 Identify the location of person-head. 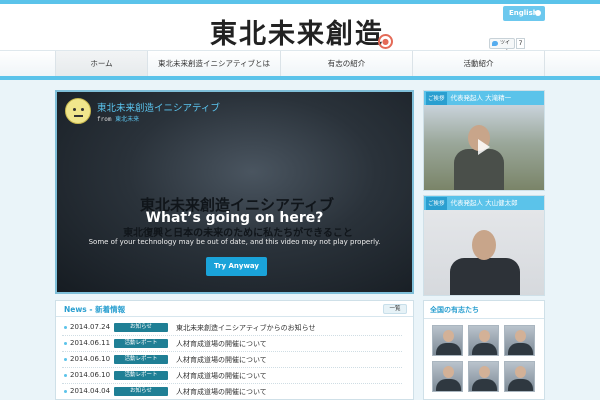
(484, 245).